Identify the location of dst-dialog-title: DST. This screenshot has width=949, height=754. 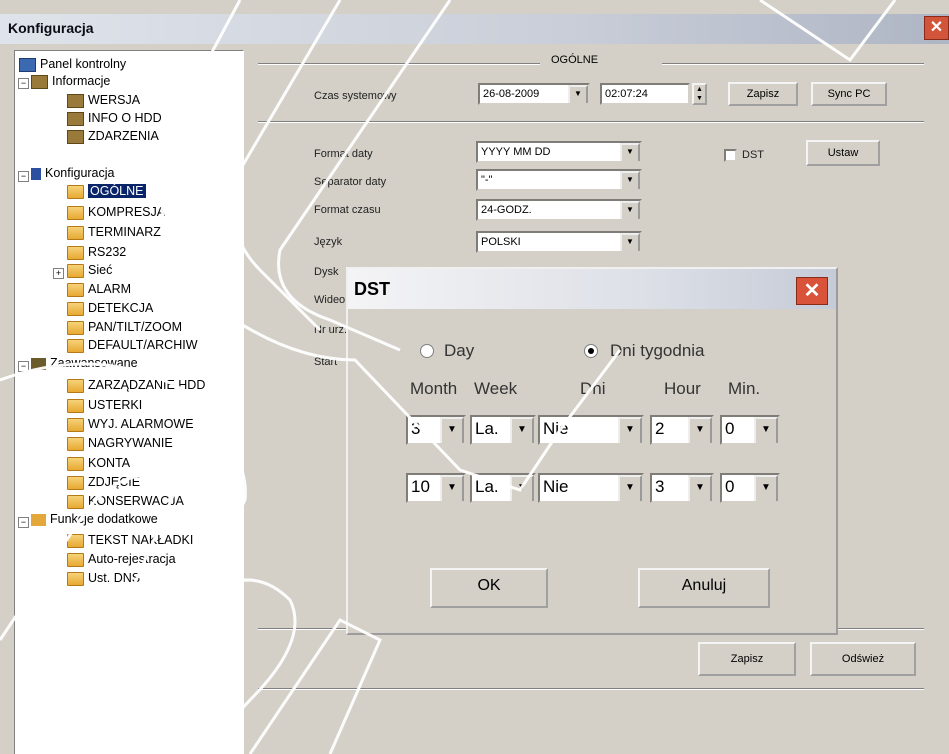
(372, 289).